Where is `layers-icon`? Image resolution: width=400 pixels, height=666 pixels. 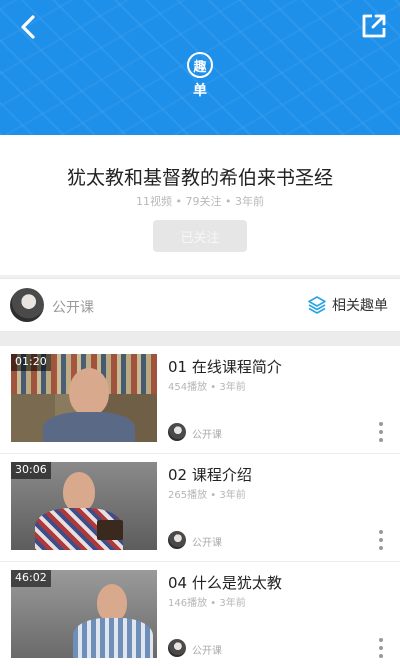 layers-icon is located at coordinates (317, 305).